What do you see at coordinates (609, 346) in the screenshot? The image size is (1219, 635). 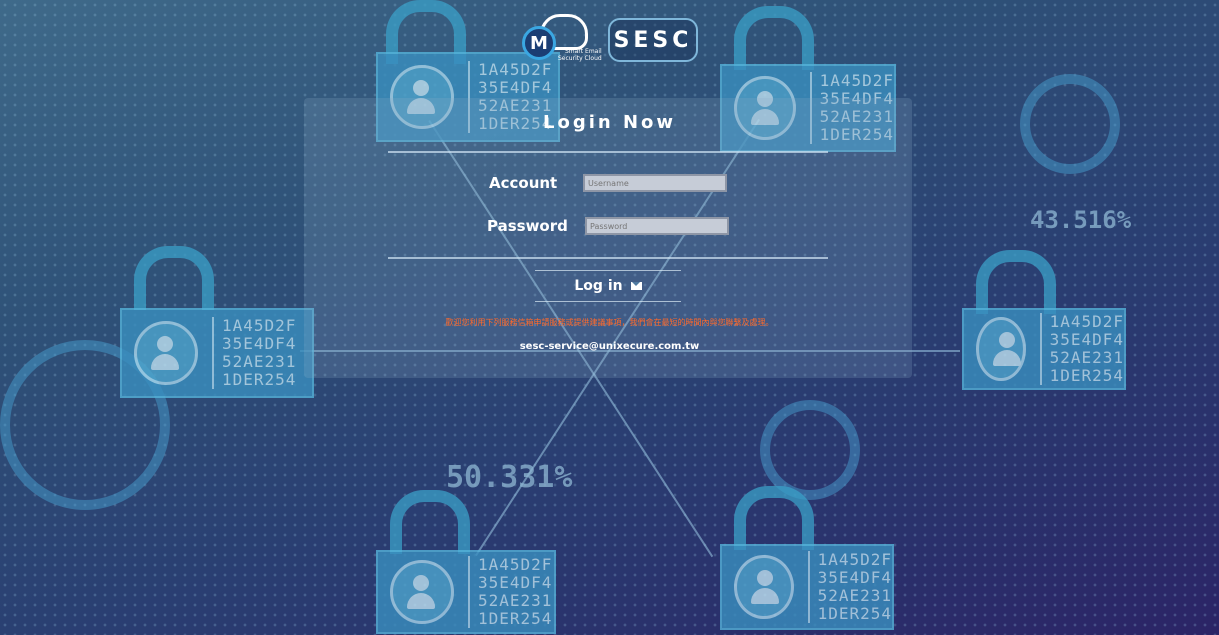 I see `contact-email-link: sesc-service@unixecure.com.tw` at bounding box center [609, 346].